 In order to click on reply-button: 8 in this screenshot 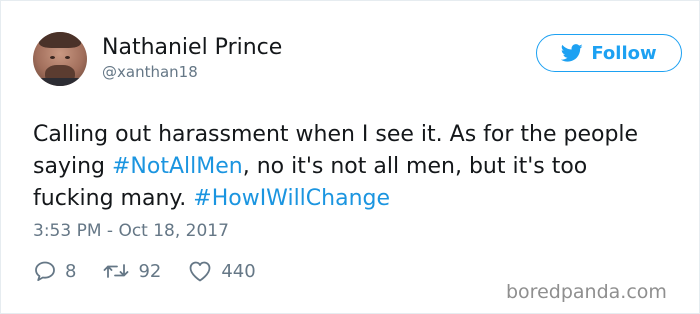, I will do `click(54, 271)`.